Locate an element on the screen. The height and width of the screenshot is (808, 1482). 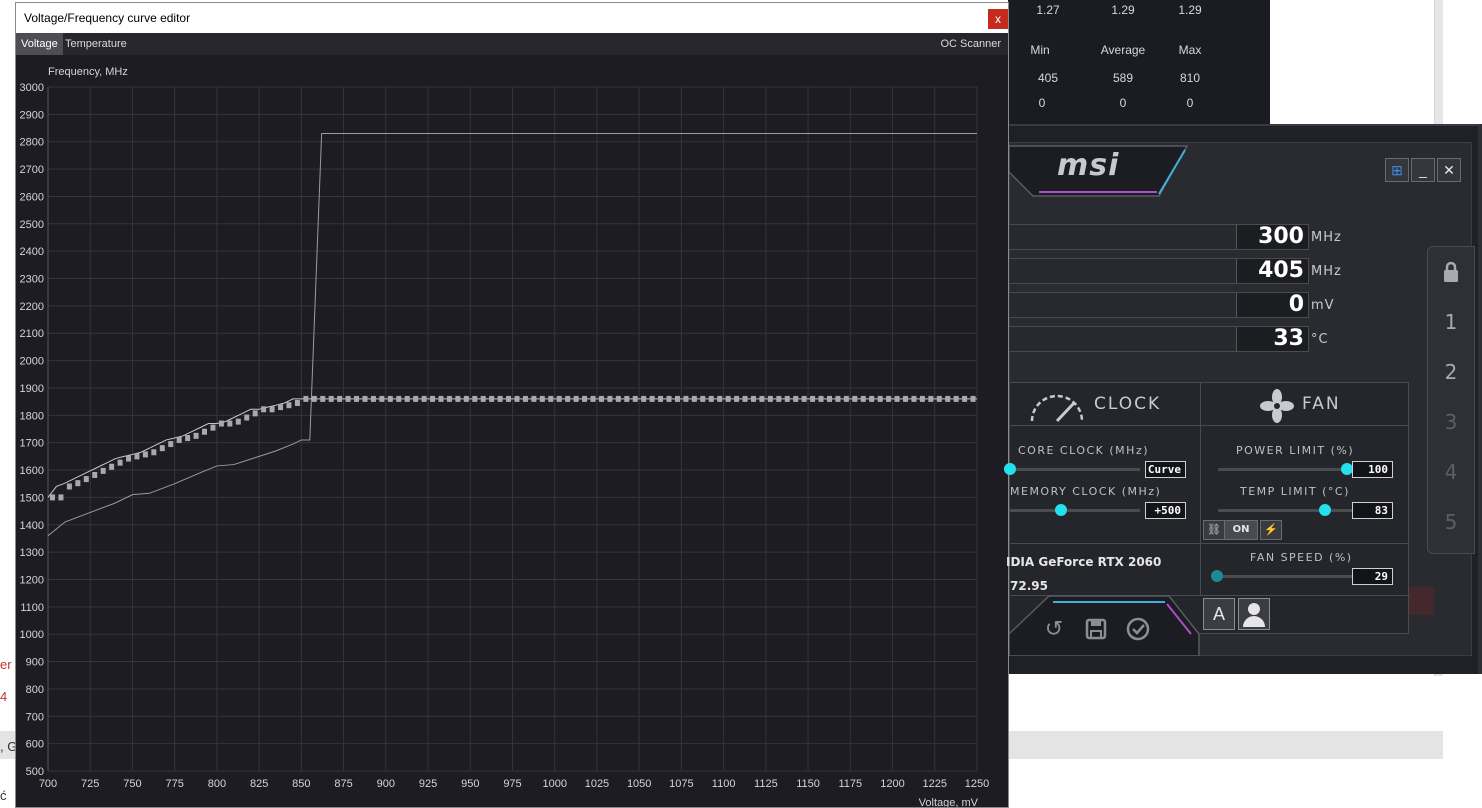
editor-titlebar: Voltage/Frequency curve editor x is located at coordinates (512, 18).